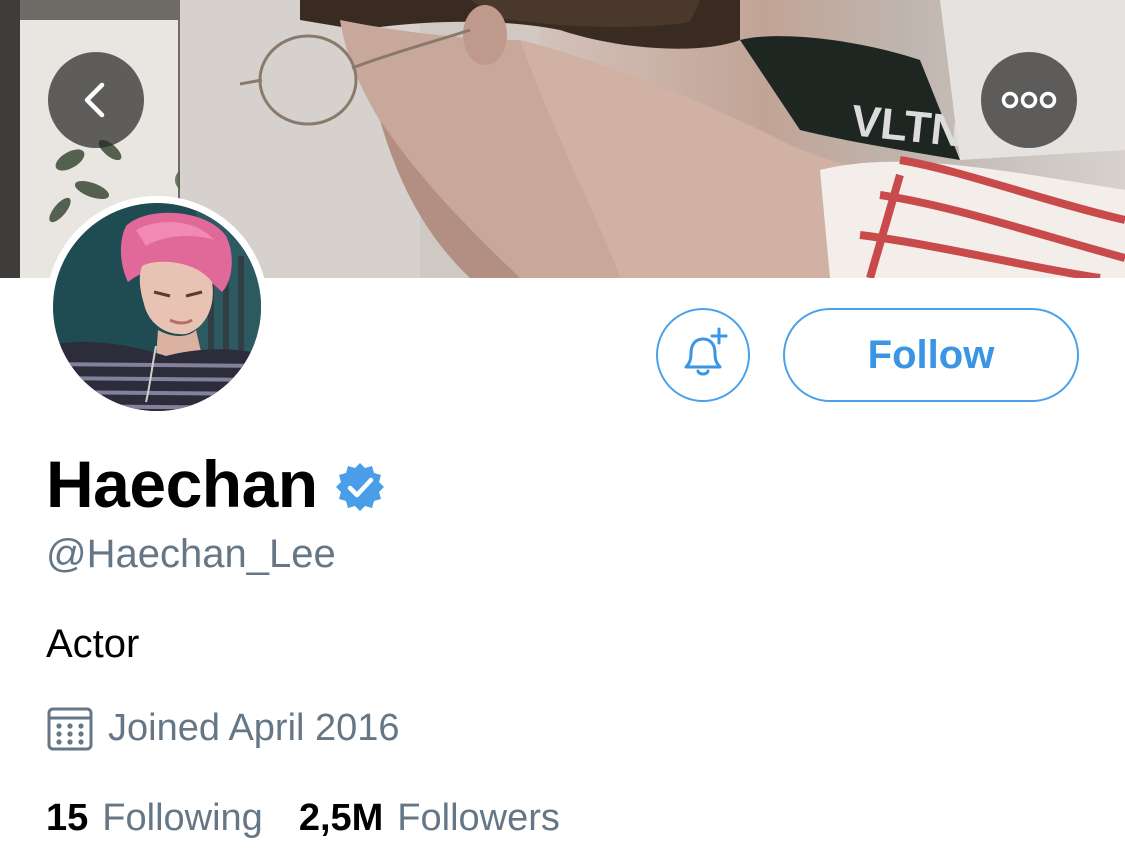 The width and height of the screenshot is (1125, 864). Describe the element at coordinates (254, 727) in the screenshot. I see `joined-date: Joined April 2016` at that location.